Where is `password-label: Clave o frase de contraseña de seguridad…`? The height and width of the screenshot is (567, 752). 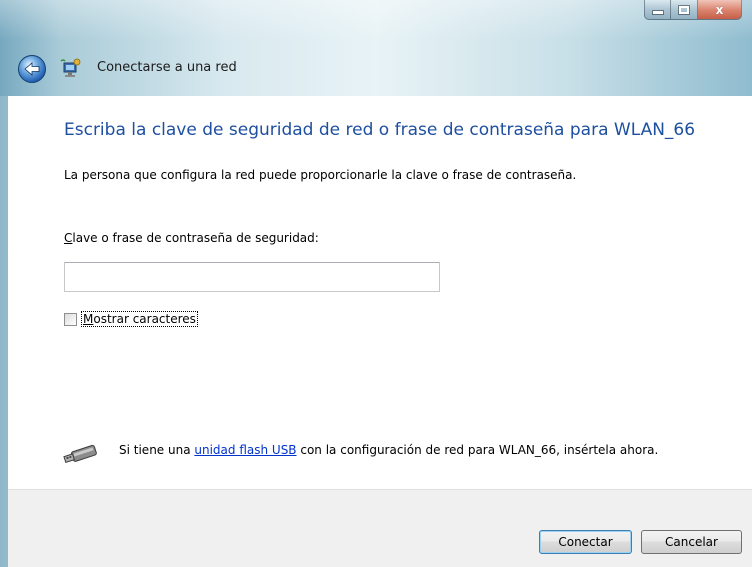
password-label: Clave o frase de contraseña de seguridad… is located at coordinates (191, 238).